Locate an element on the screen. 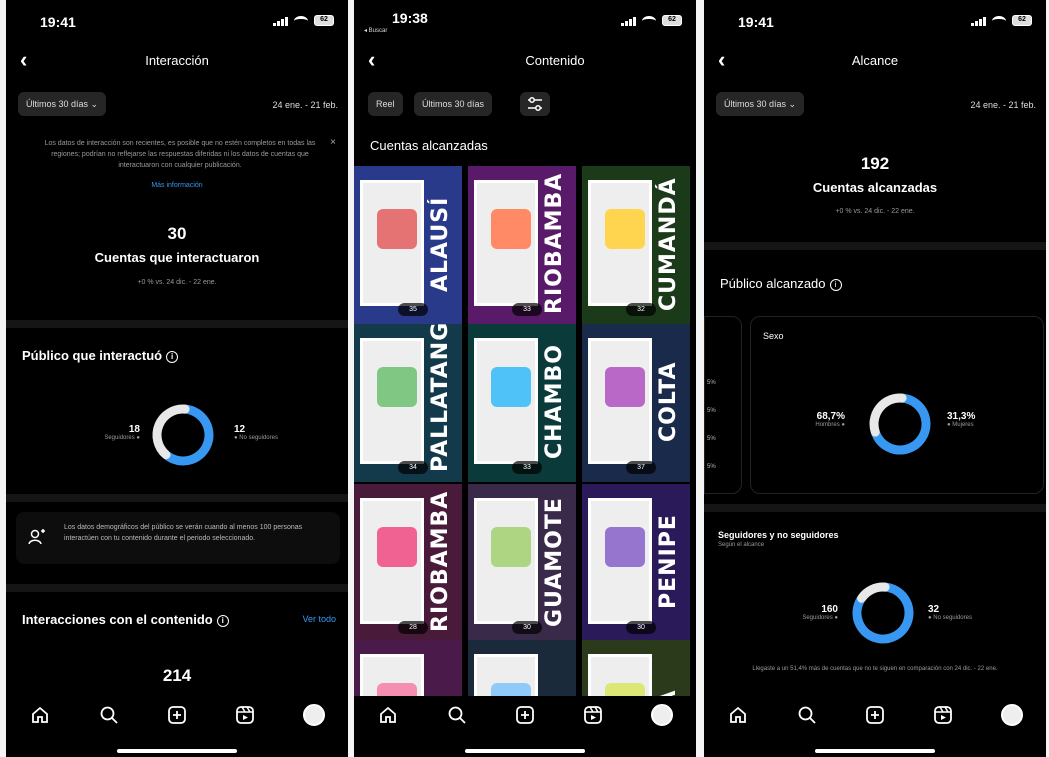 The height and width of the screenshot is (757, 1049). reel-tile: PALLATANGA 34 is located at coordinates (408, 403).